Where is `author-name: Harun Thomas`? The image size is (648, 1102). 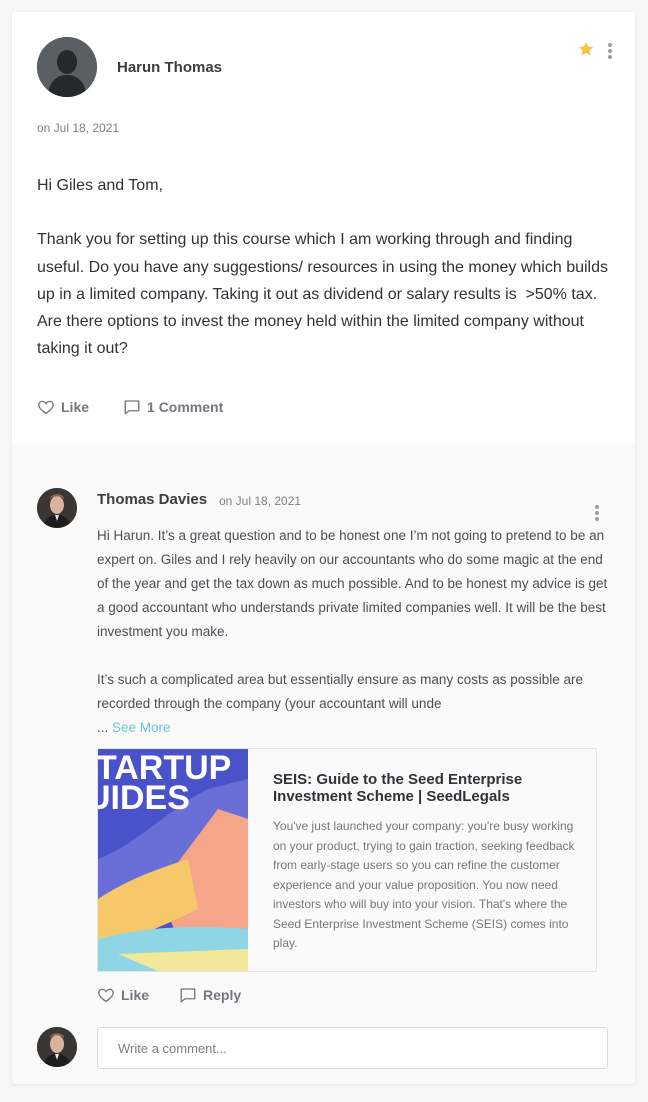 author-name: Harun Thomas is located at coordinates (169, 67).